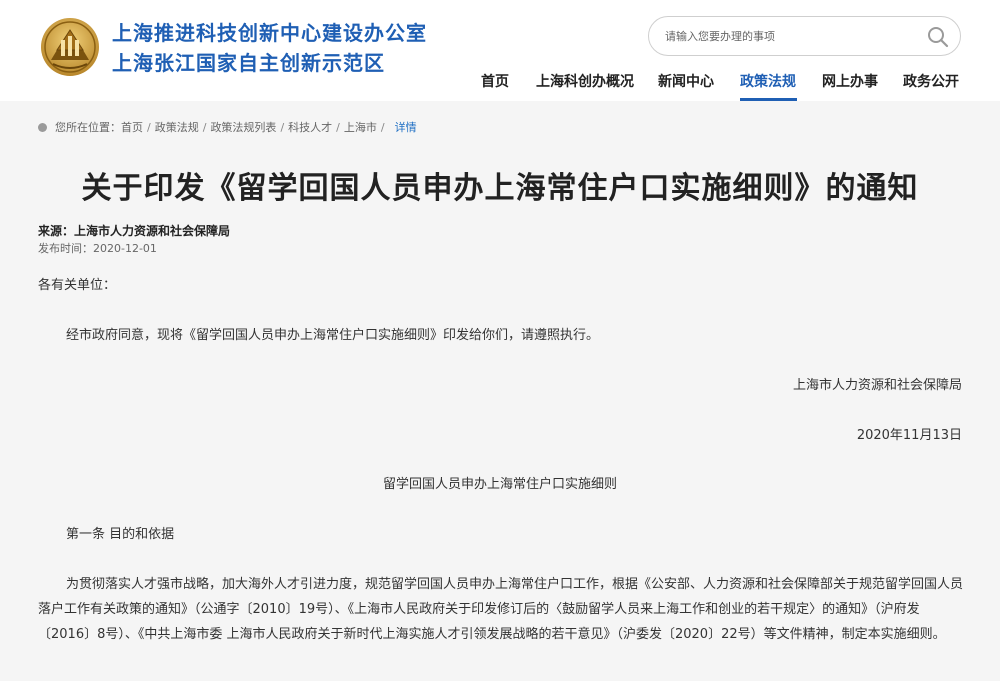 This screenshot has height=681, width=1000. I want to click on search-box, so click(804, 36).